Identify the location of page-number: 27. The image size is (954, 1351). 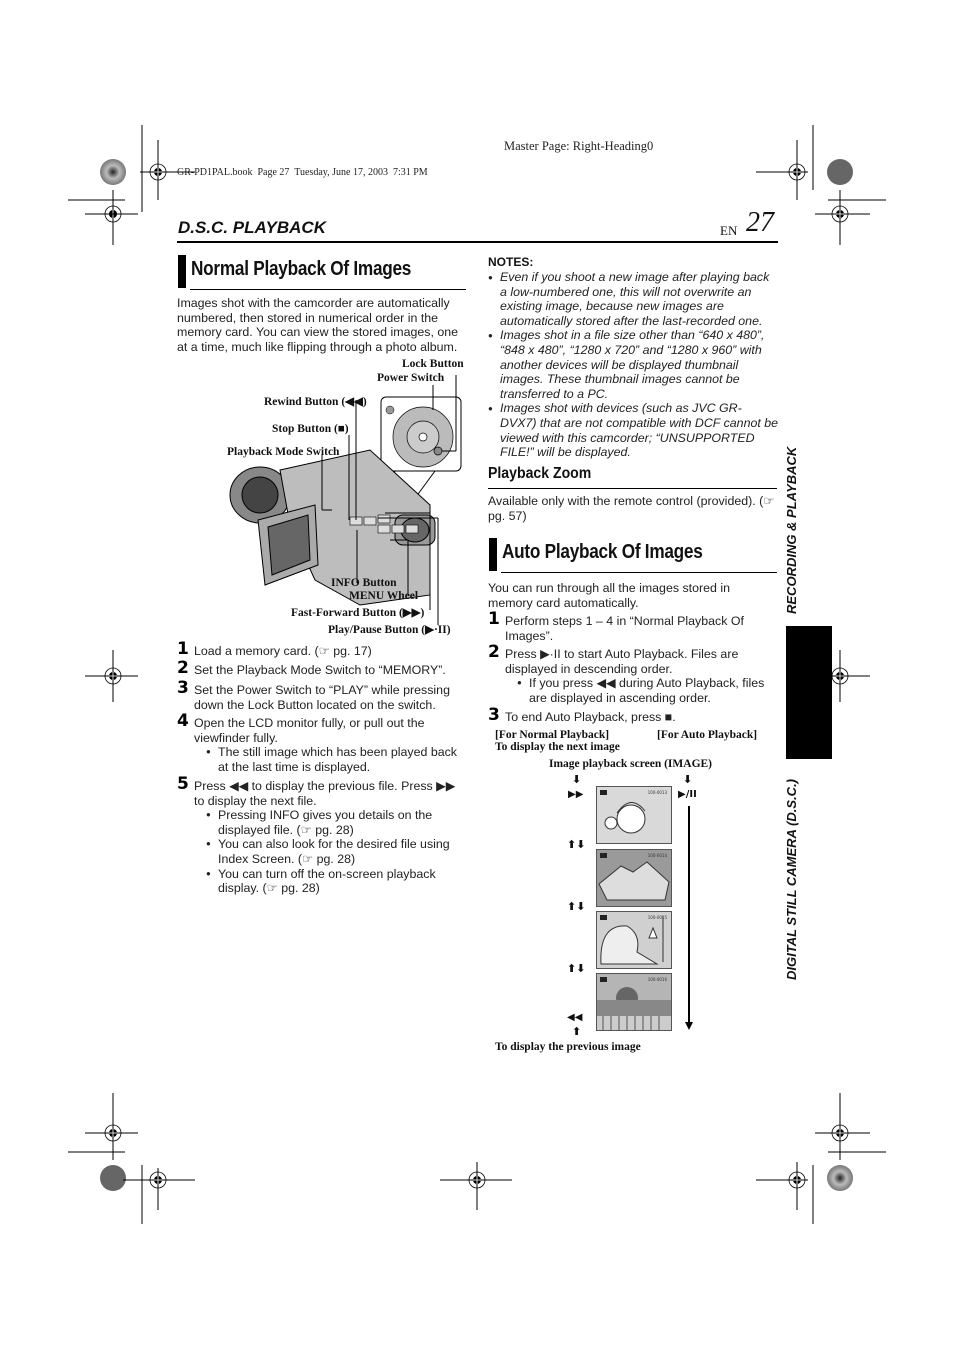
(760, 222).